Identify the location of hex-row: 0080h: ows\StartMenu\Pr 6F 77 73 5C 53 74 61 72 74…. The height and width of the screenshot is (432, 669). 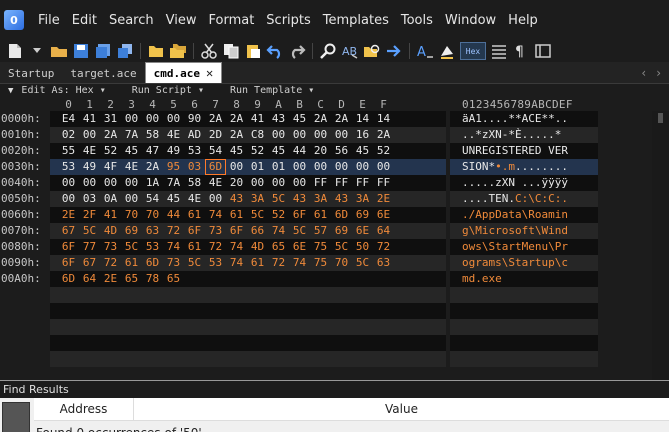
(334, 247).